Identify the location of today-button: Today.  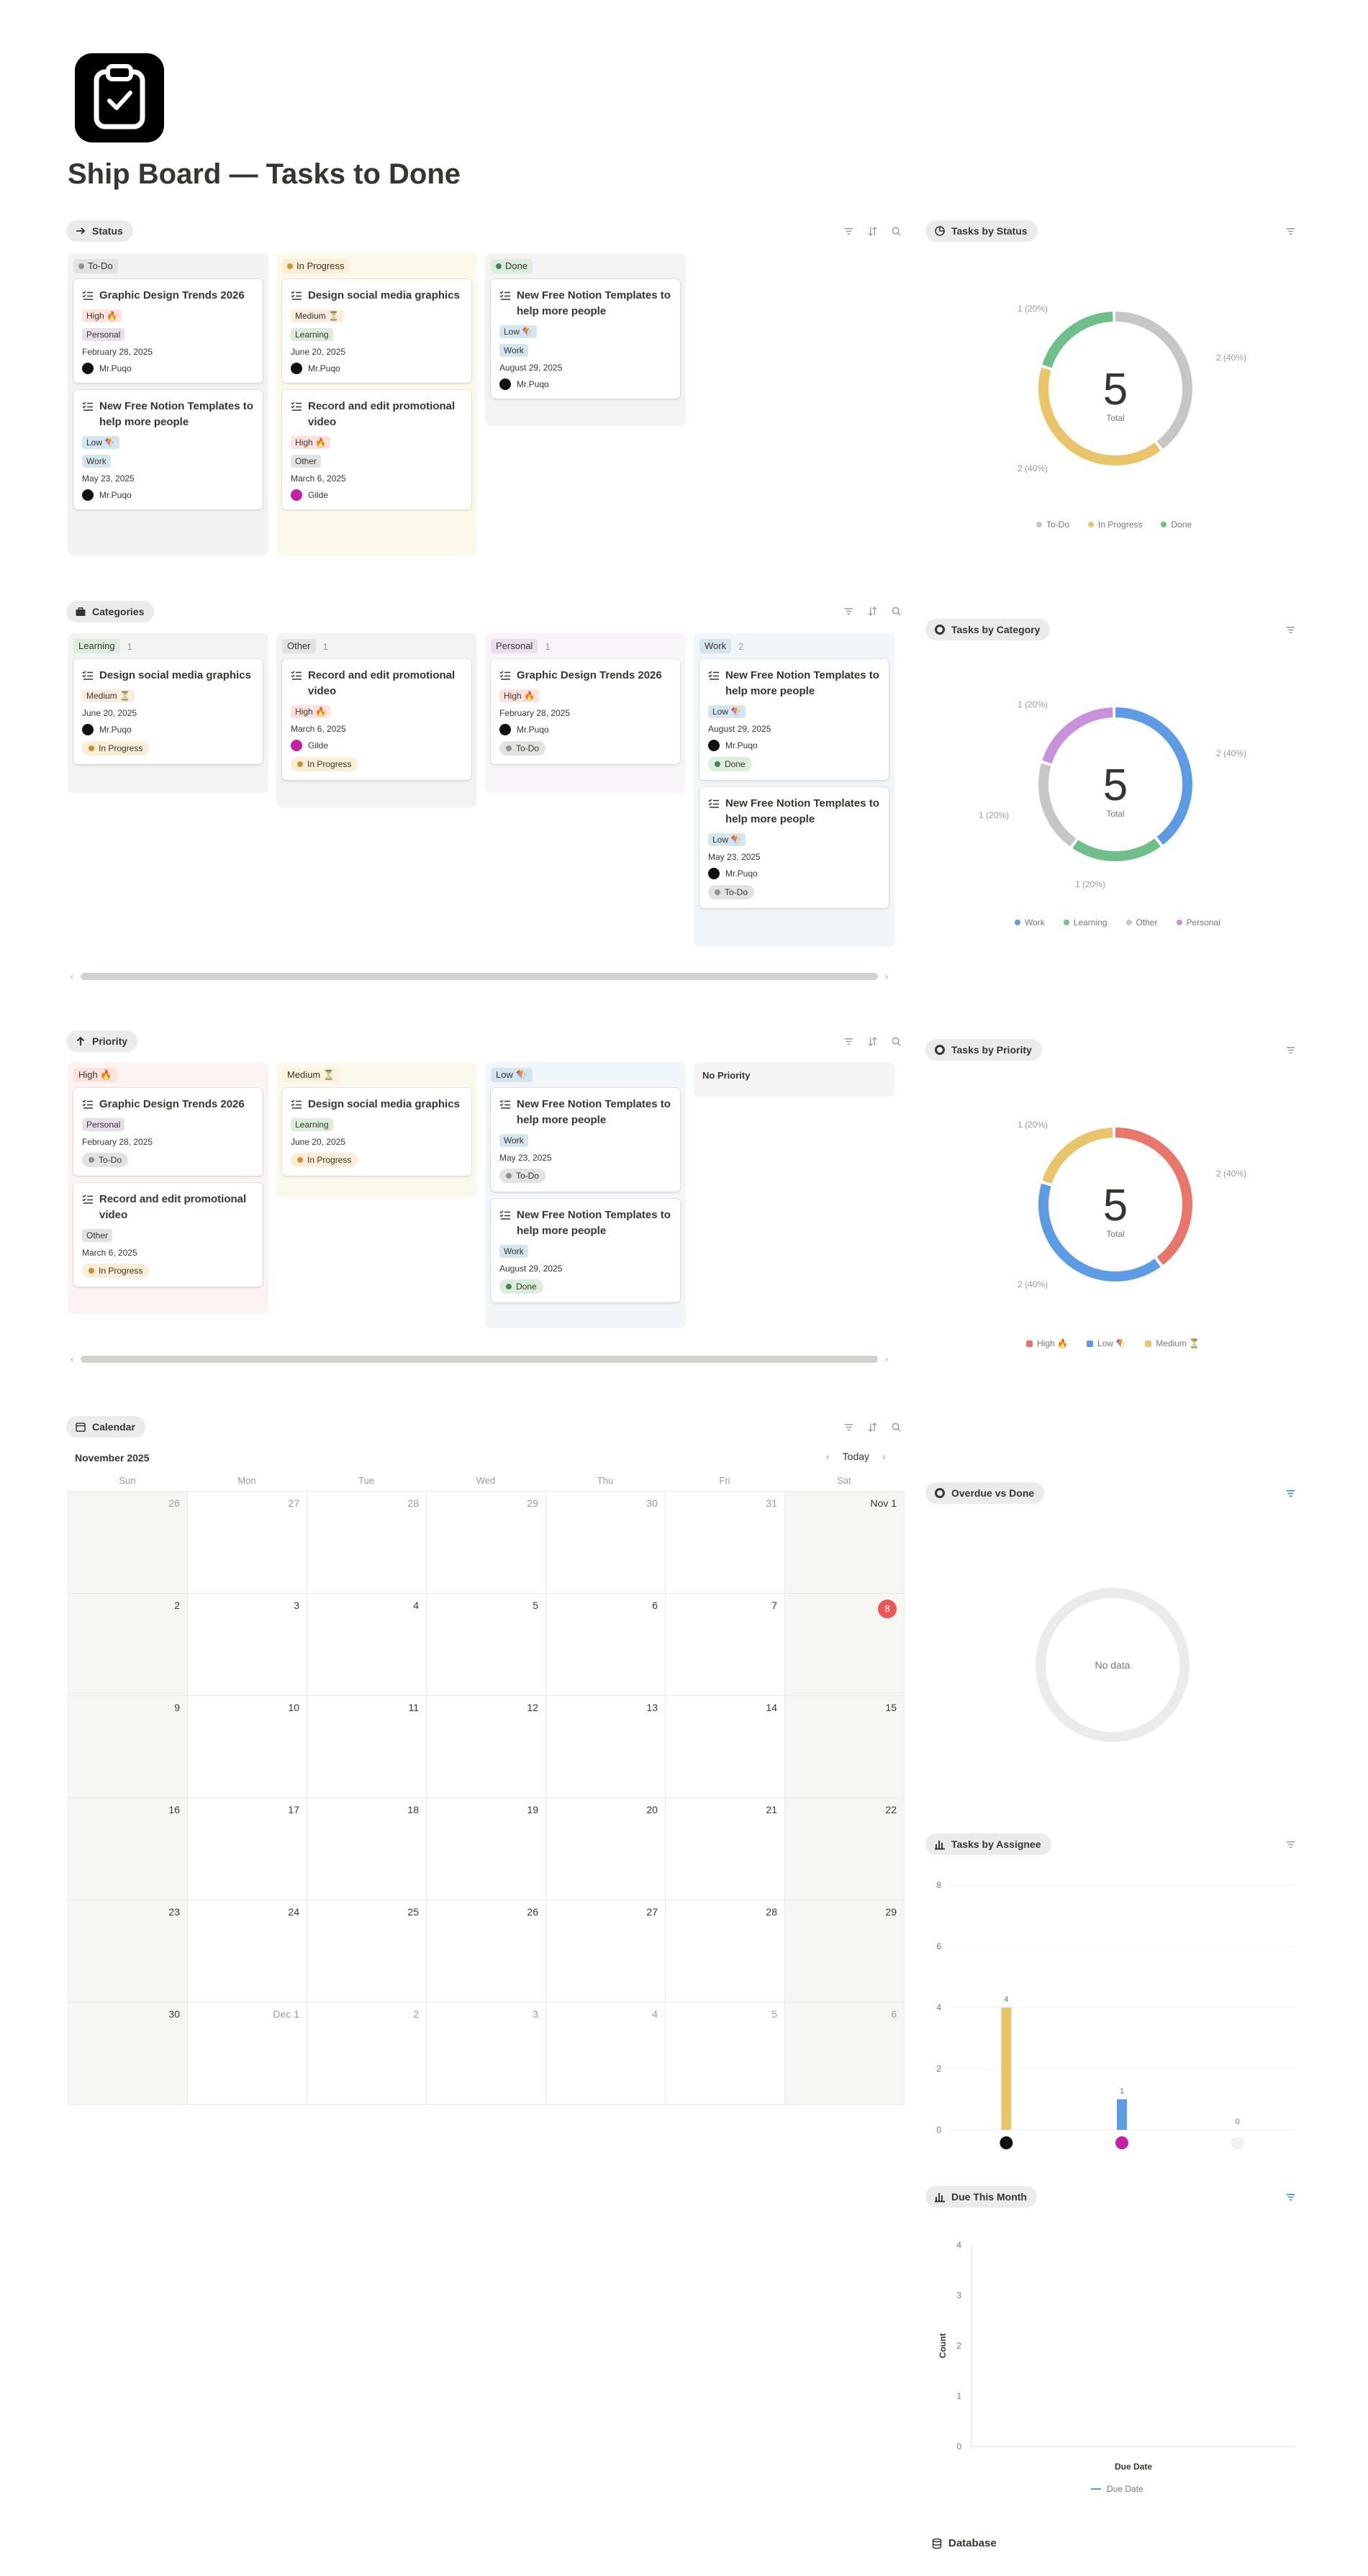
(856, 1456).